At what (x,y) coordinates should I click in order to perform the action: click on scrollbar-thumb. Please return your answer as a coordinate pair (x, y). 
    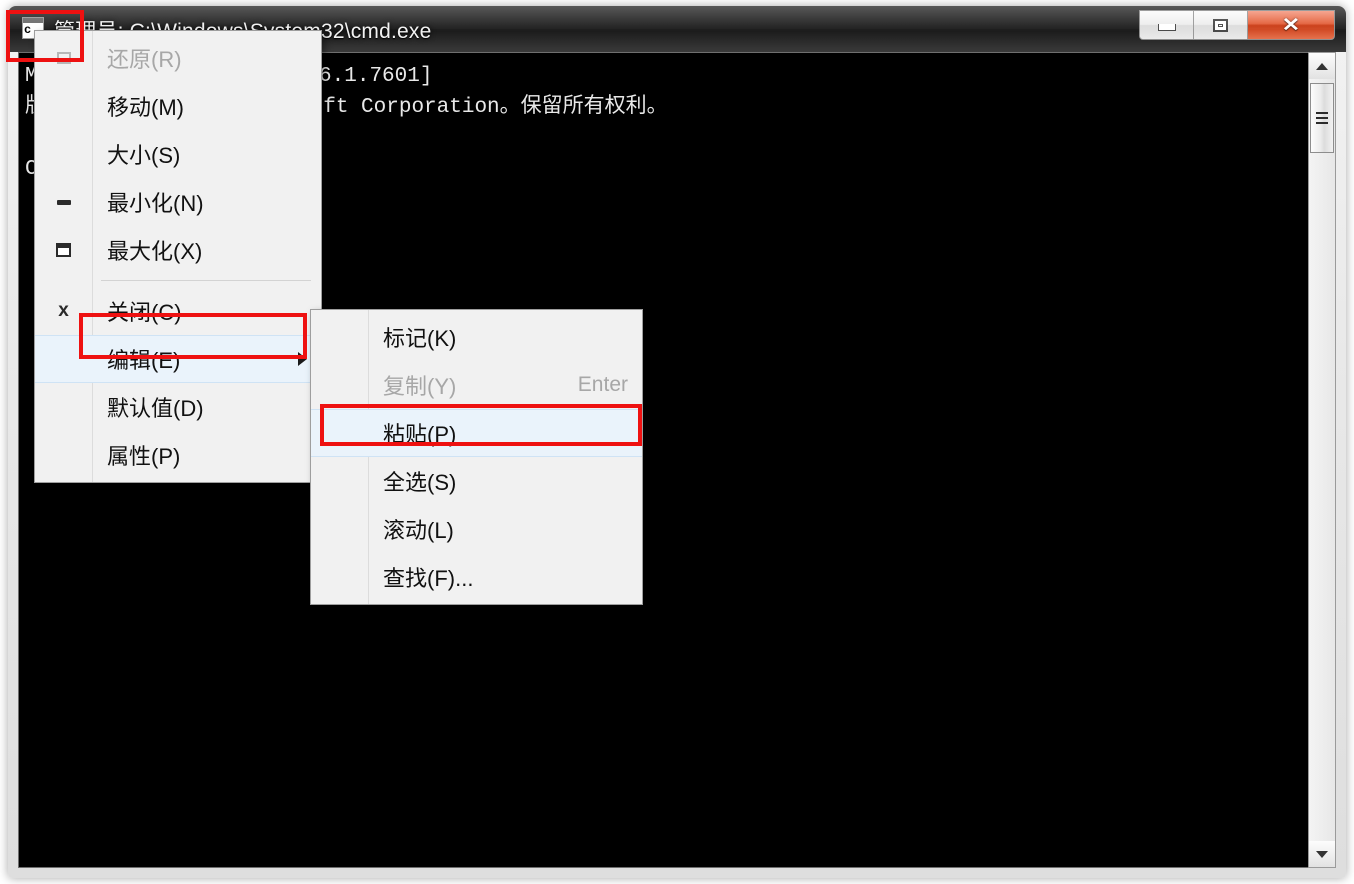
    Looking at the image, I should click on (1322, 118).